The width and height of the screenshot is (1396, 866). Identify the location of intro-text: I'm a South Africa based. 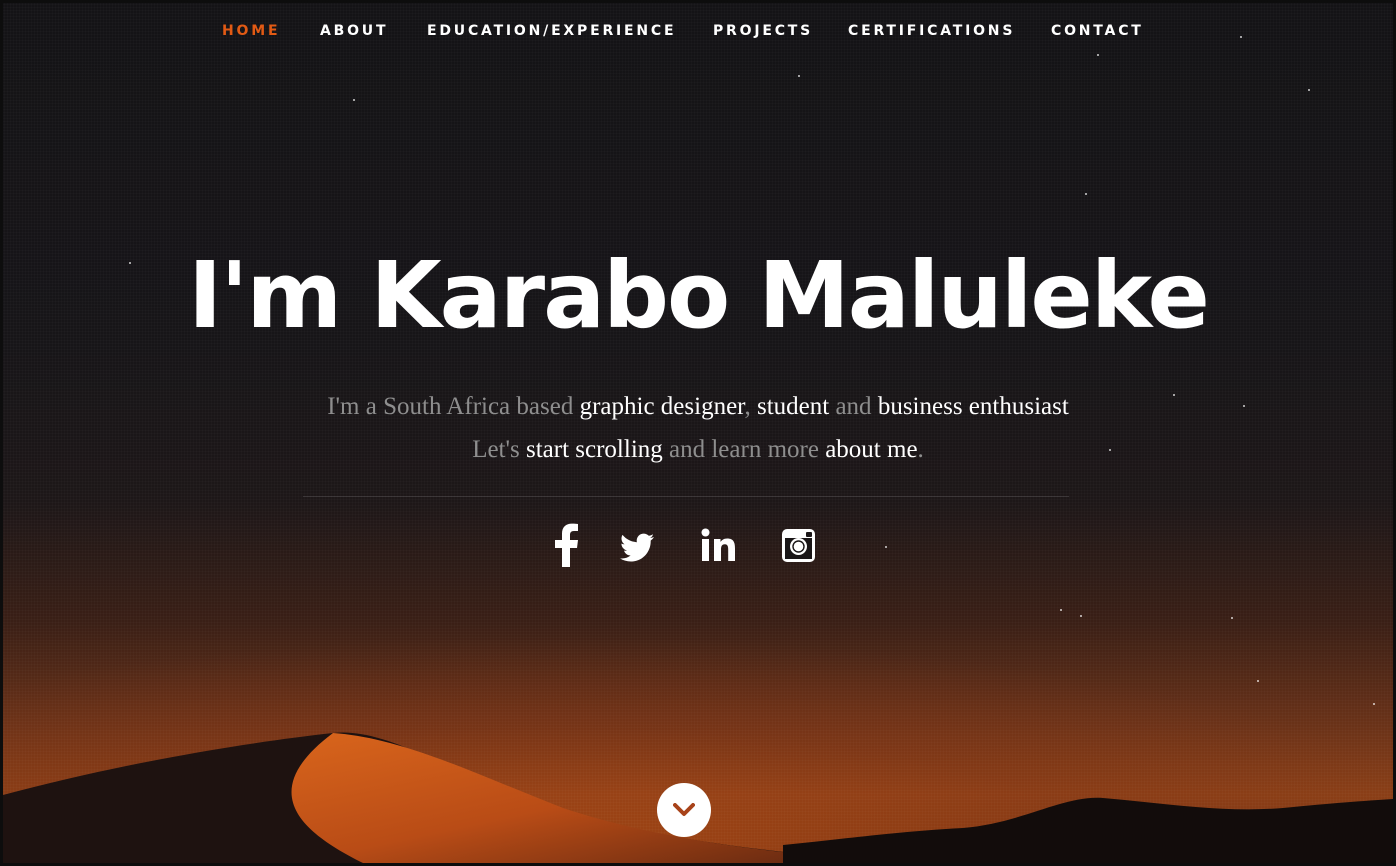
(453, 406).